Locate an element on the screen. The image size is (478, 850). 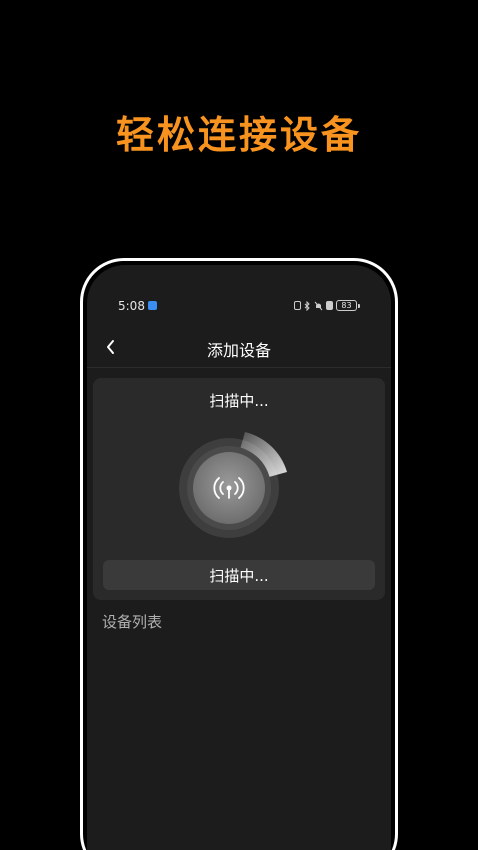
promo-headline: 轻松连接设备 is located at coordinates (238, 135).